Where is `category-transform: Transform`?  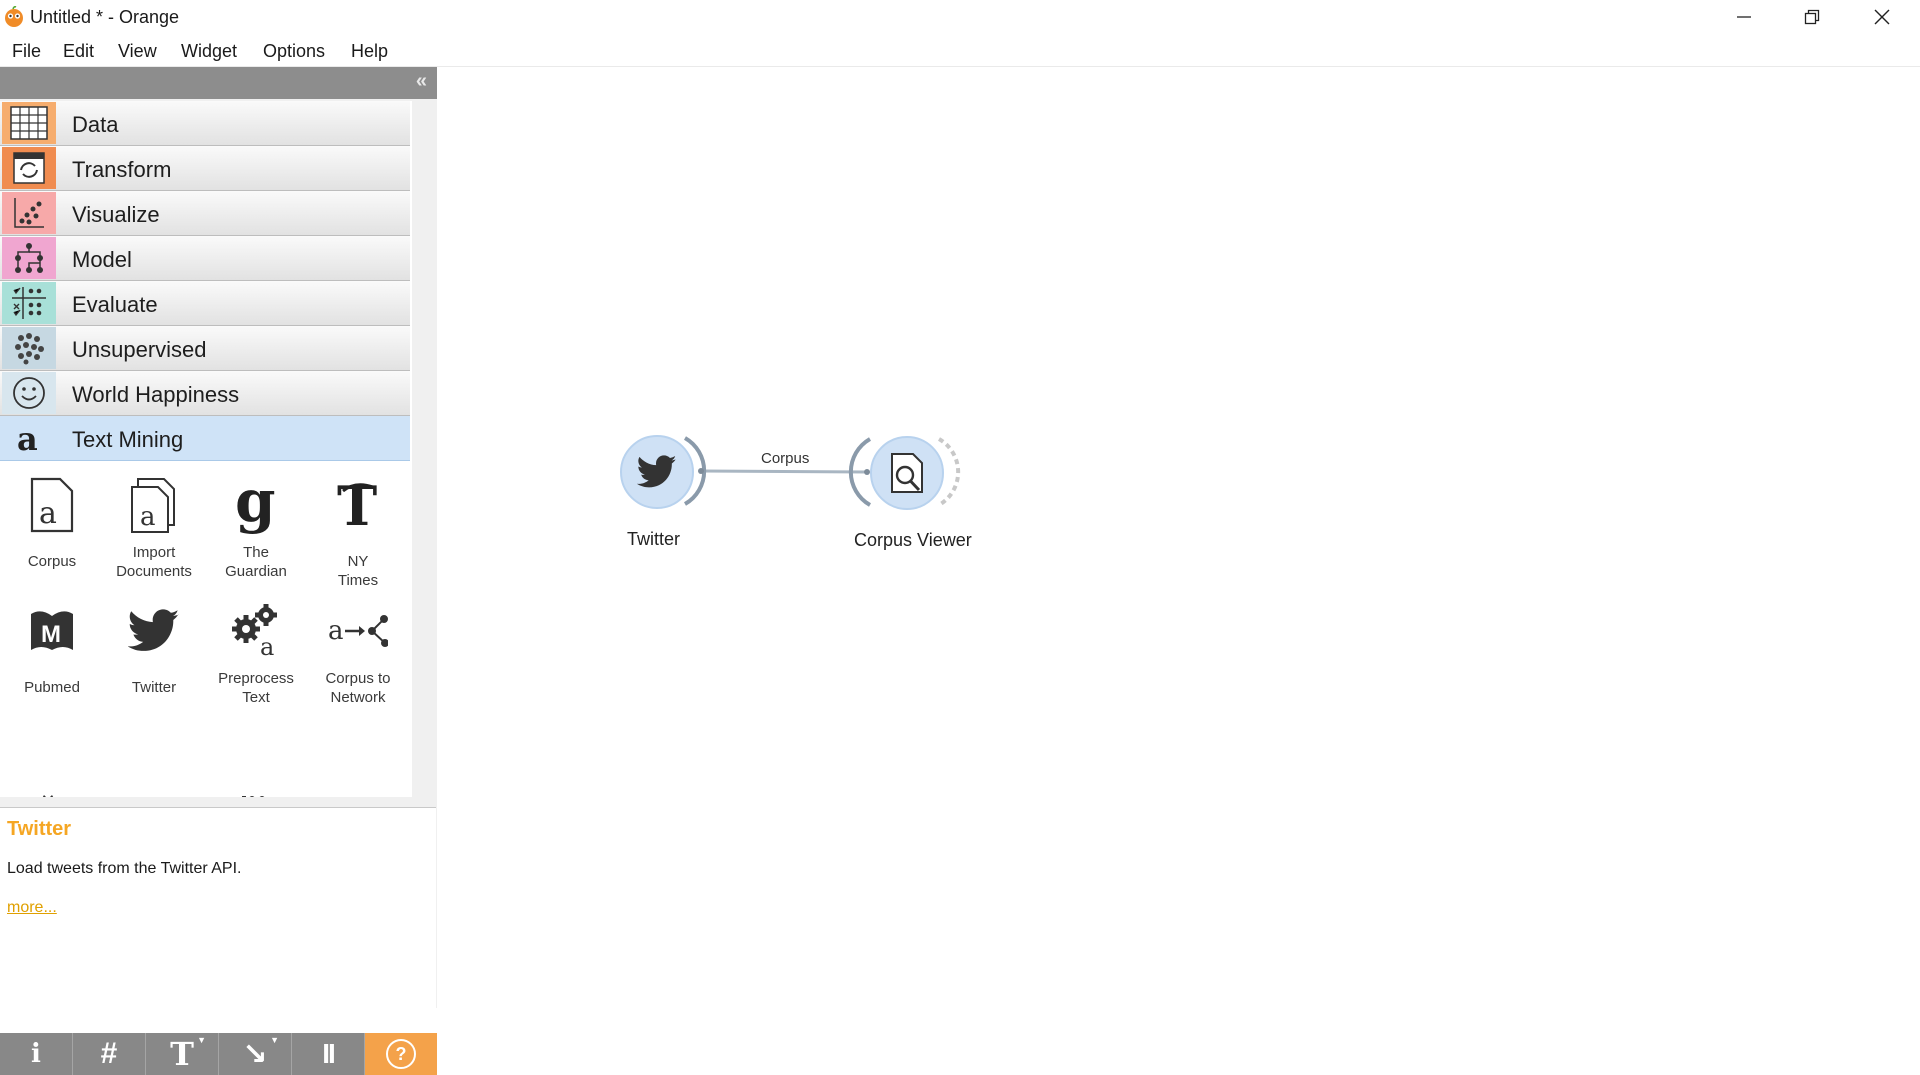
category-transform: Transform is located at coordinates (205, 168).